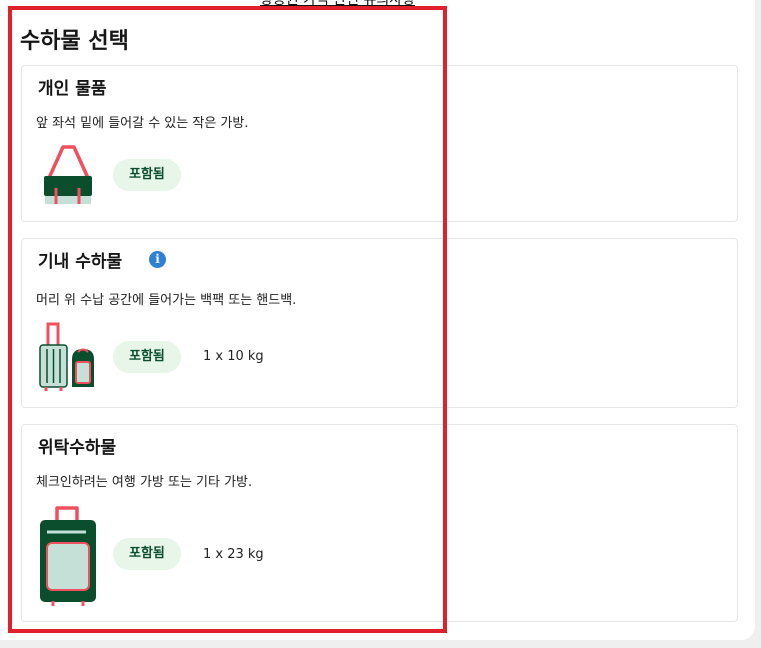 The height and width of the screenshot is (648, 761). What do you see at coordinates (233, 356) in the screenshot?
I see `carry-on-weight: 1 x 10 kg` at bounding box center [233, 356].